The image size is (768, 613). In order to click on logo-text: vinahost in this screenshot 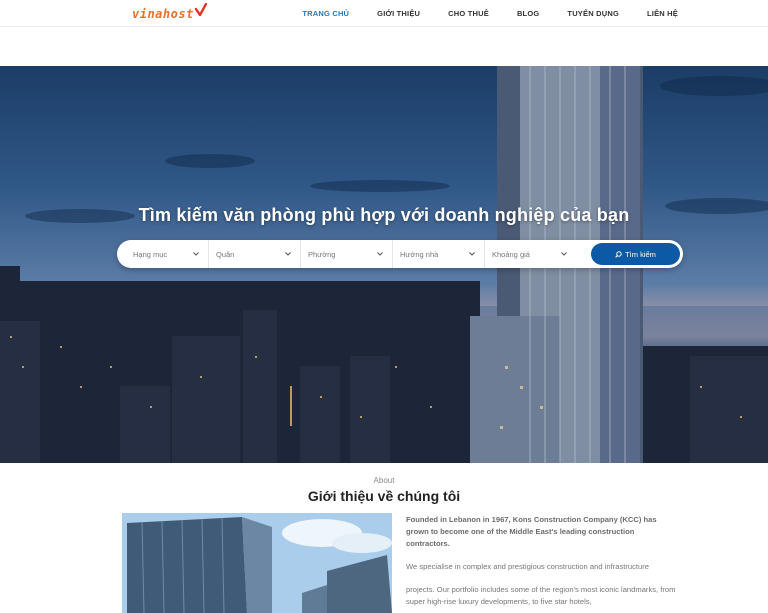, I will do `click(163, 14)`.